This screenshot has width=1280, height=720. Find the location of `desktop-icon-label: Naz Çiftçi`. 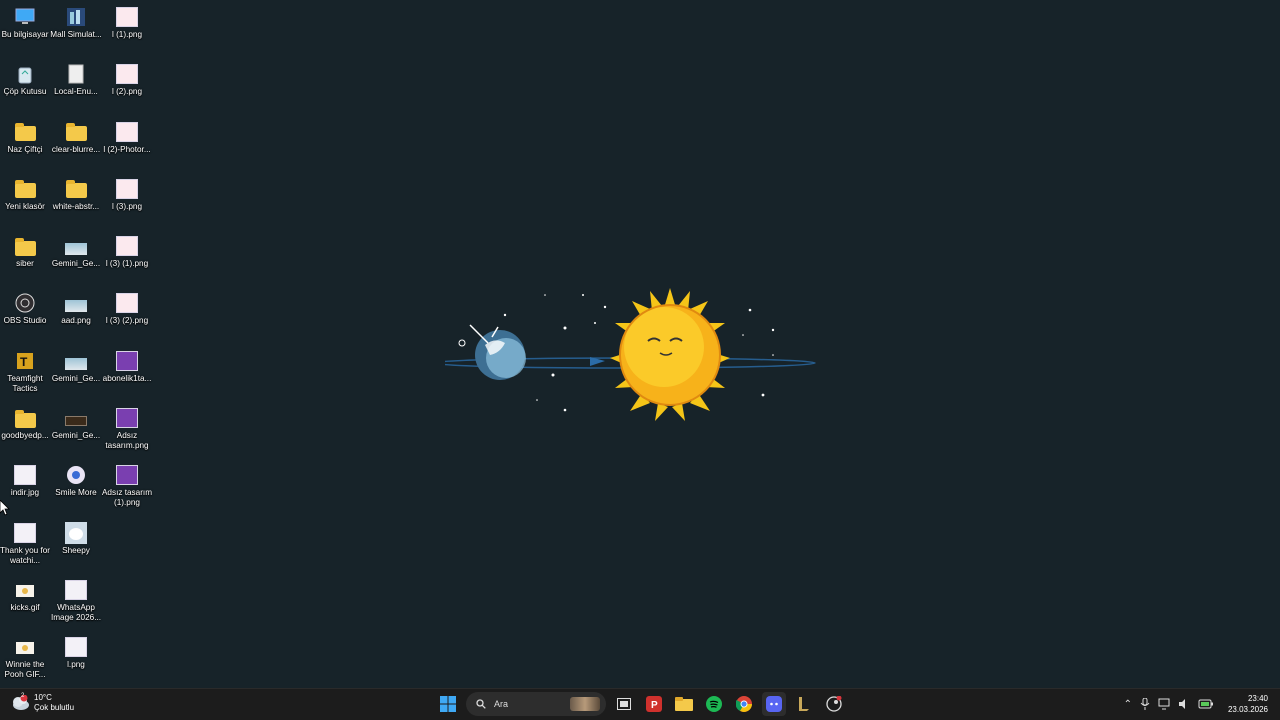

desktop-icon-label: Naz Çiftçi is located at coordinates (25, 149).